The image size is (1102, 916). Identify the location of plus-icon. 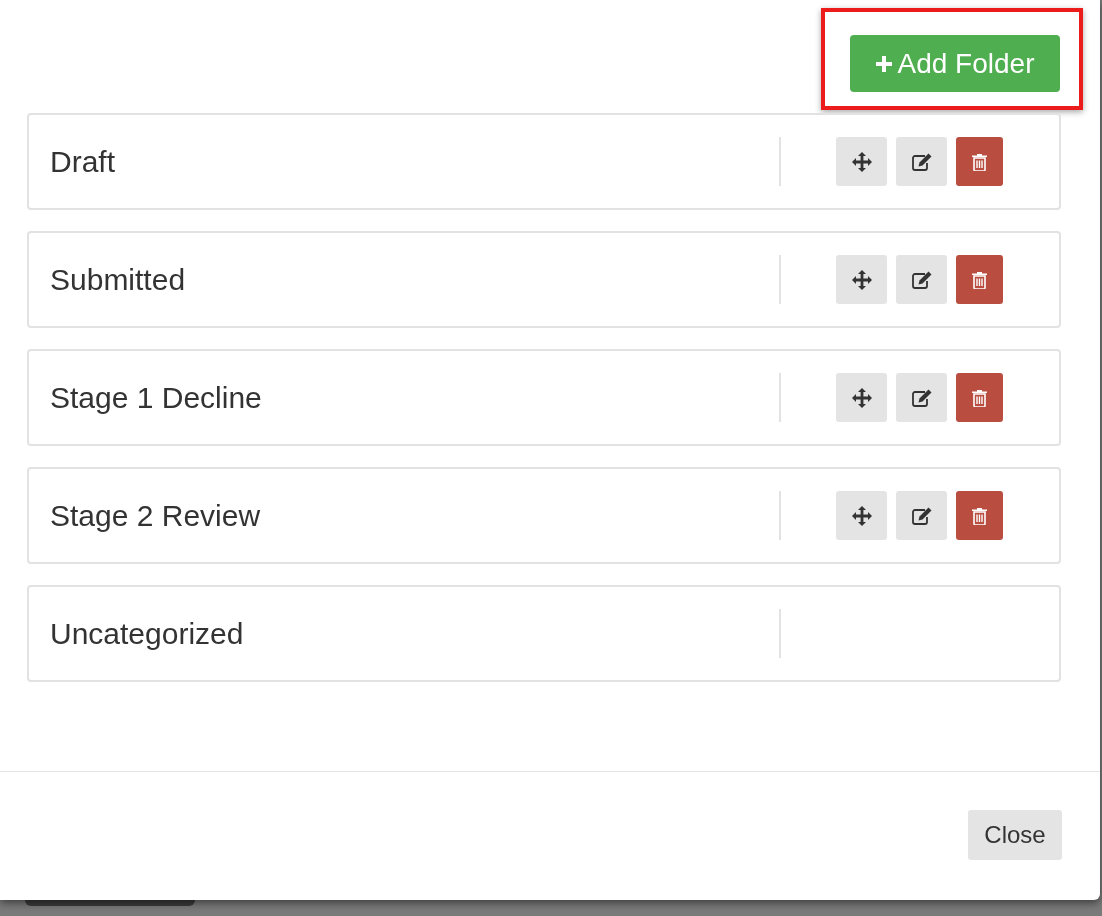
(883, 63).